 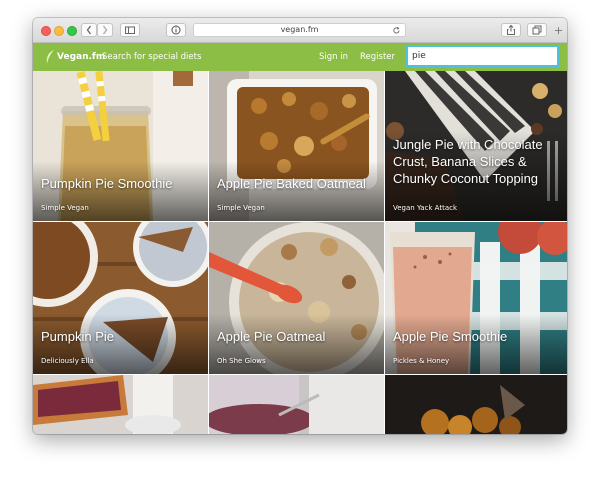 I want to click on recipe-title: Apple Pie Smoothie, so click(x=477, y=336).